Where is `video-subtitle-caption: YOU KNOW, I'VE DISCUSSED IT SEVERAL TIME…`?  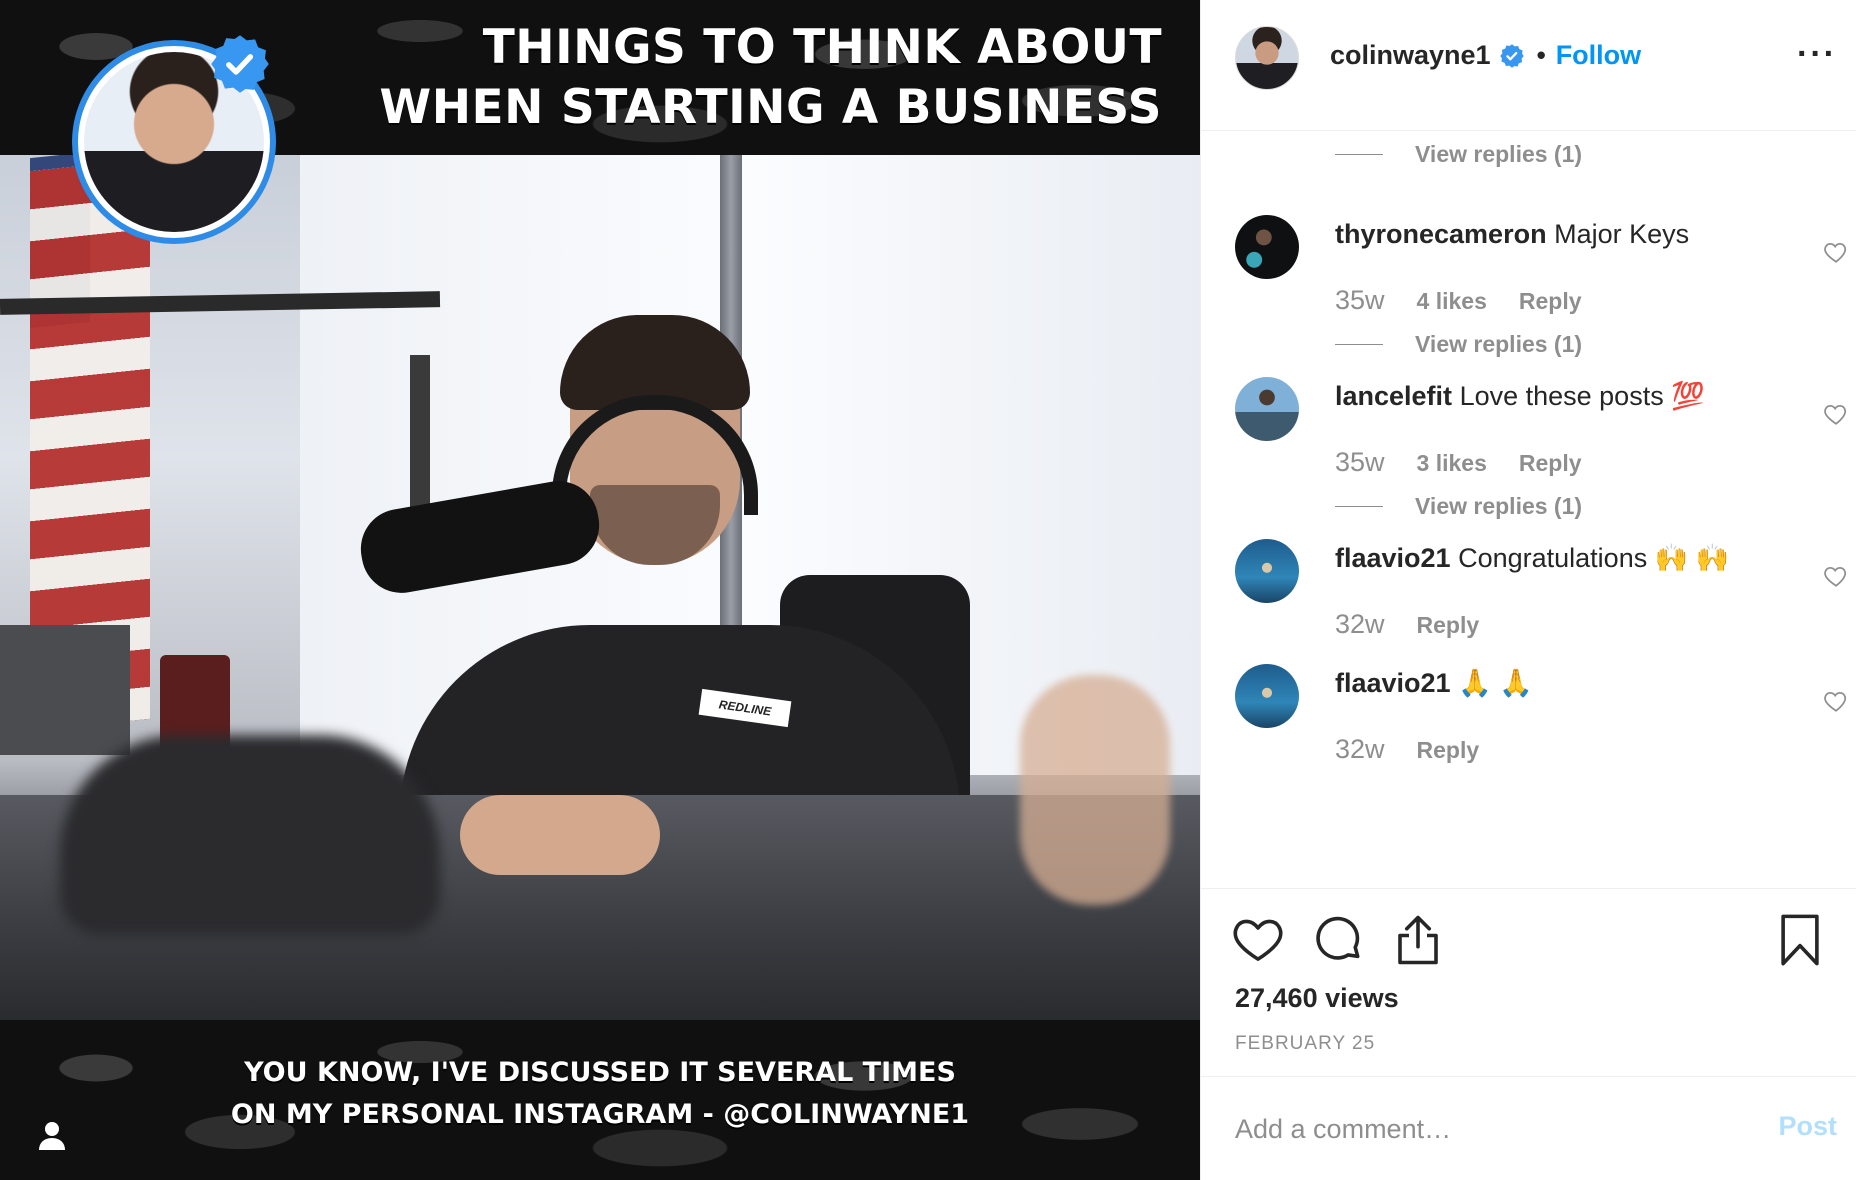 video-subtitle-caption: YOU KNOW, I'VE DISCUSSED IT SEVERAL TIME… is located at coordinates (600, 1093).